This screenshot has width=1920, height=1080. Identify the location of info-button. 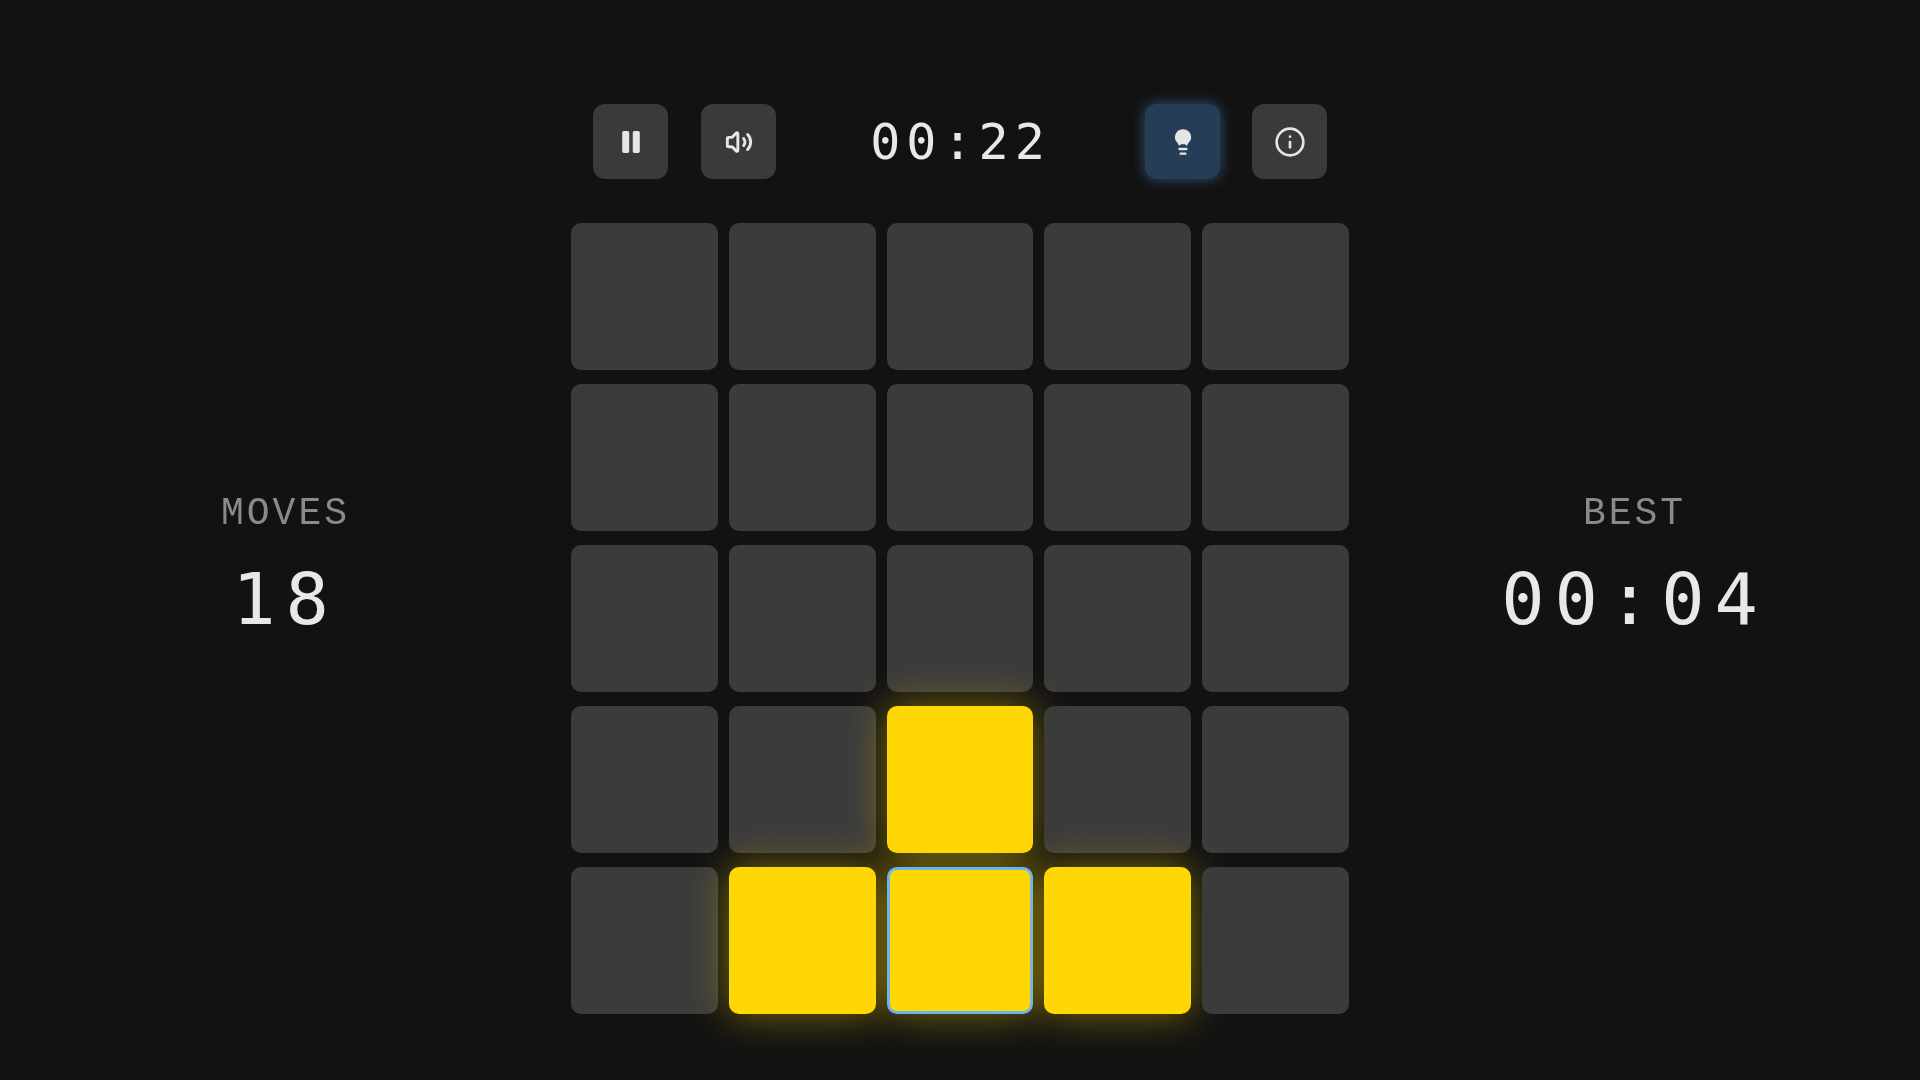
(1289, 141).